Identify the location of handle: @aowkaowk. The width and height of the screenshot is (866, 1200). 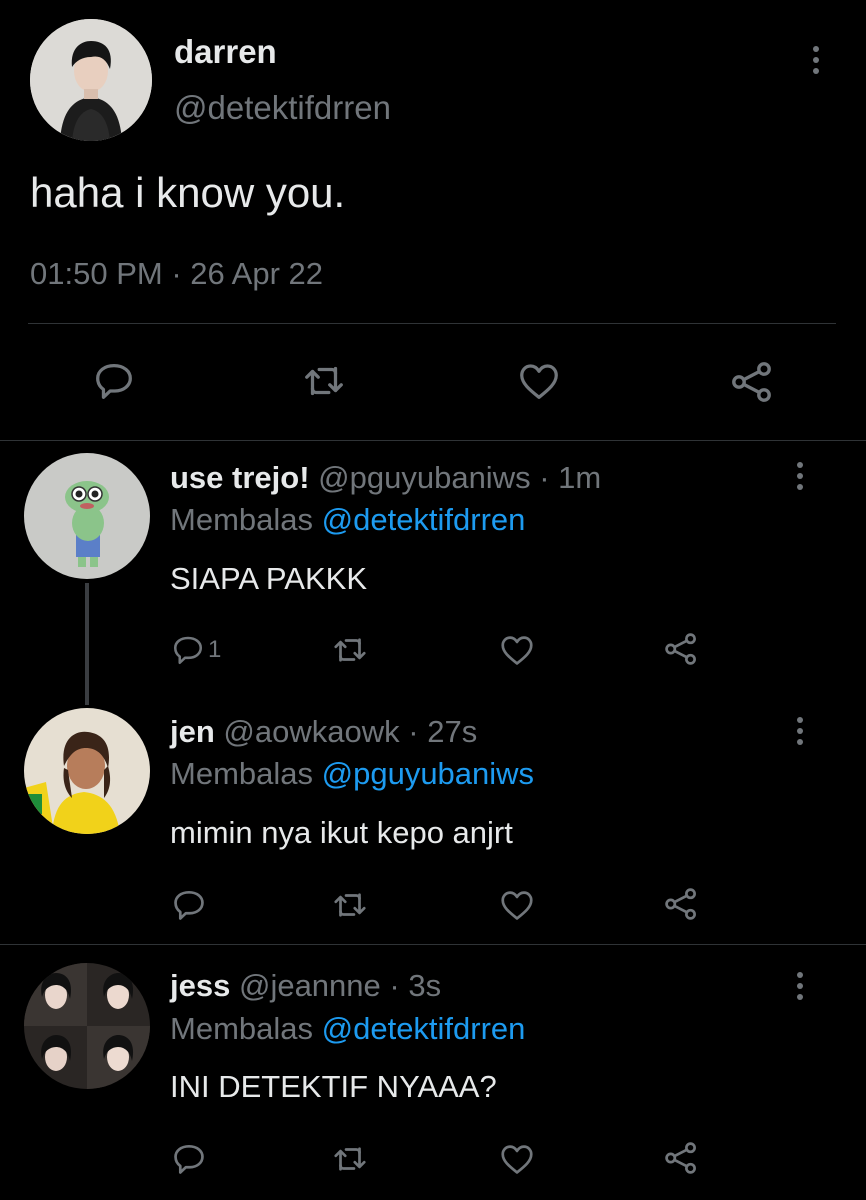
(311, 731).